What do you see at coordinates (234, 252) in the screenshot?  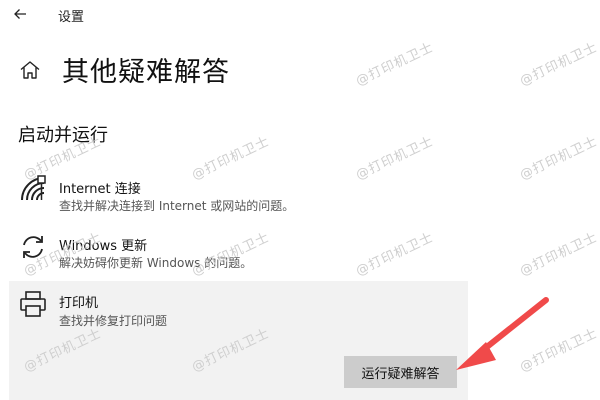 I see `troubleshooter-windows-update: Windows 更新 解决妨碍你更新 Windows 的问题。` at bounding box center [234, 252].